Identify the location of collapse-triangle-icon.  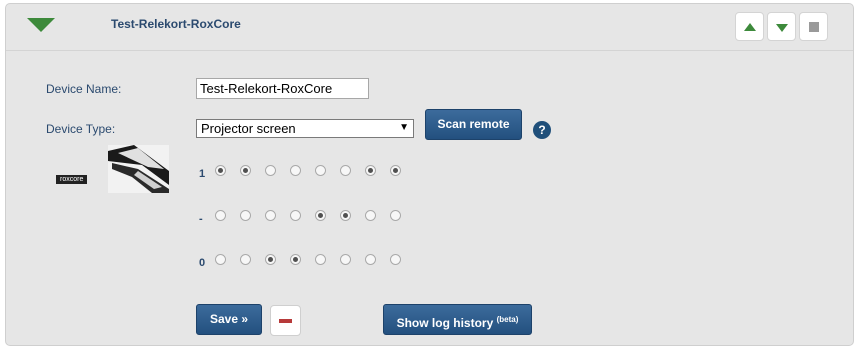
(41, 25).